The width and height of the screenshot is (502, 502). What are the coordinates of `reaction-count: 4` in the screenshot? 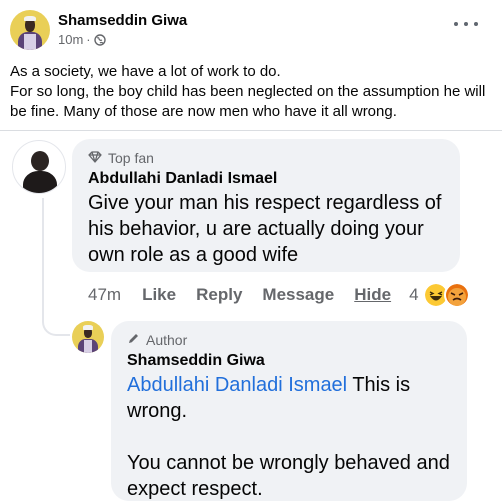 It's located at (413, 295).